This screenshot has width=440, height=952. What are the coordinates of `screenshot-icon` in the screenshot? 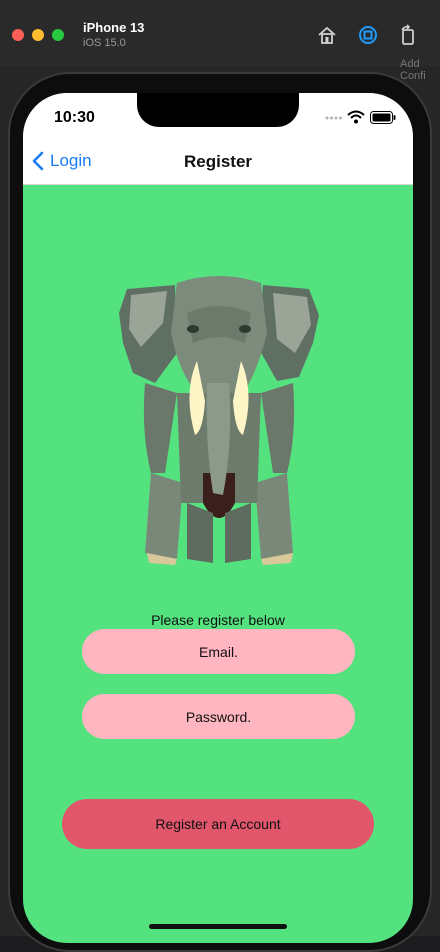 It's located at (368, 35).